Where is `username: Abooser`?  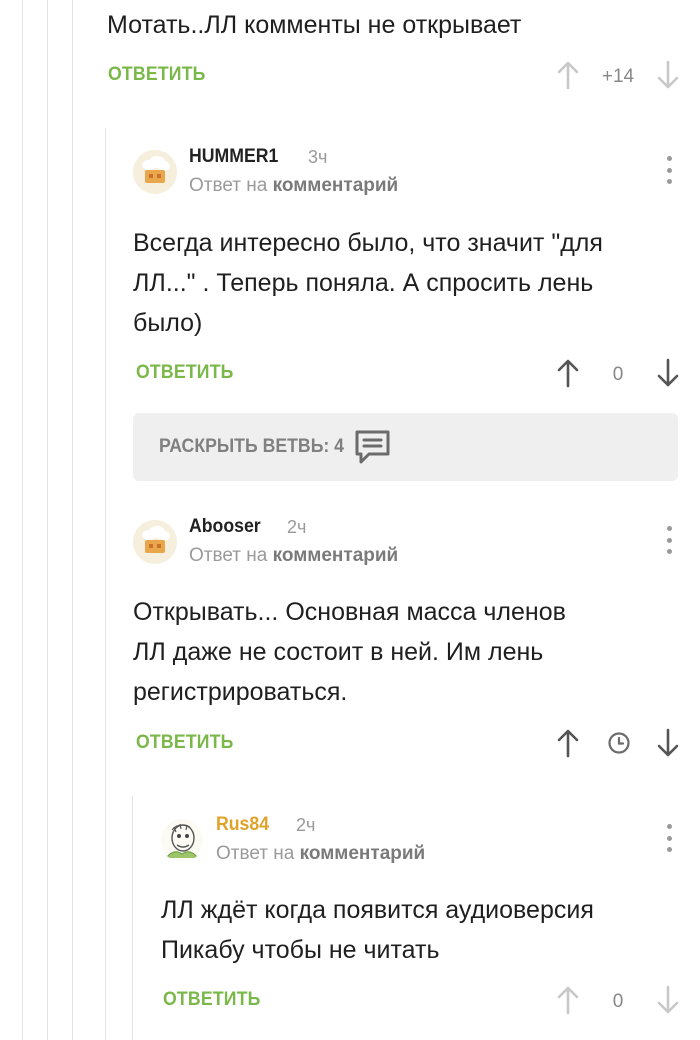 username: Abooser is located at coordinates (225, 527).